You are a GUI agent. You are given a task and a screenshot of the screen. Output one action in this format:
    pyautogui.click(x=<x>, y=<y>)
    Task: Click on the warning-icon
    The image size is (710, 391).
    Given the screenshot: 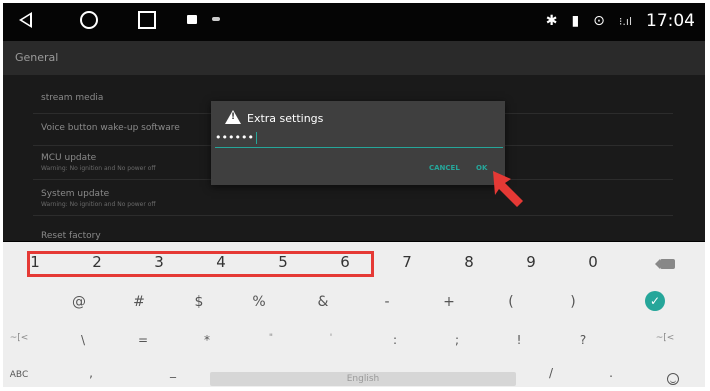 What is the action you would take?
    pyautogui.click(x=233, y=117)
    